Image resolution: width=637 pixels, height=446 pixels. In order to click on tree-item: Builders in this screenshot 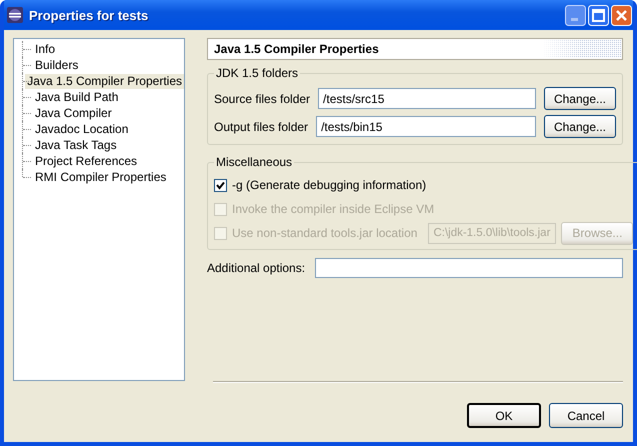, I will do `click(56, 65)`.